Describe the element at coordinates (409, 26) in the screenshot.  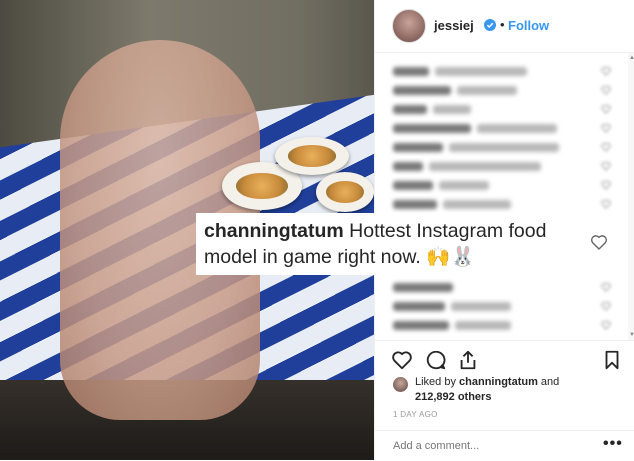
I see `avatar` at that location.